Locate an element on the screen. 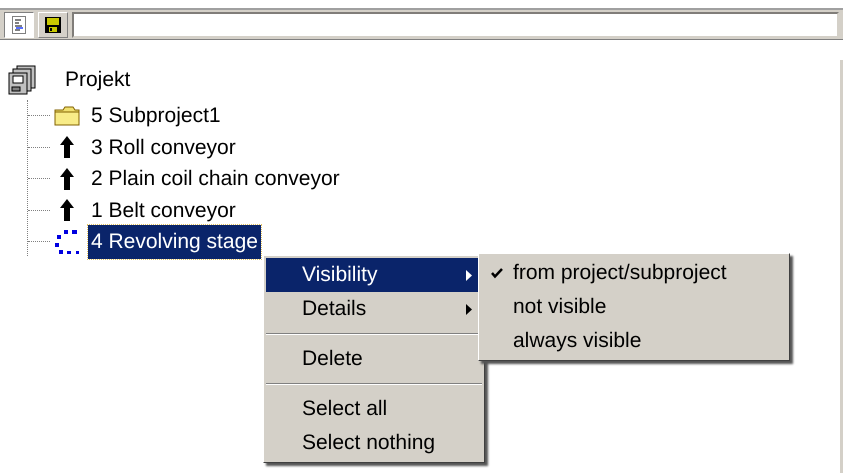 The height and width of the screenshot is (473, 843). input-field is located at coordinates (455, 25).